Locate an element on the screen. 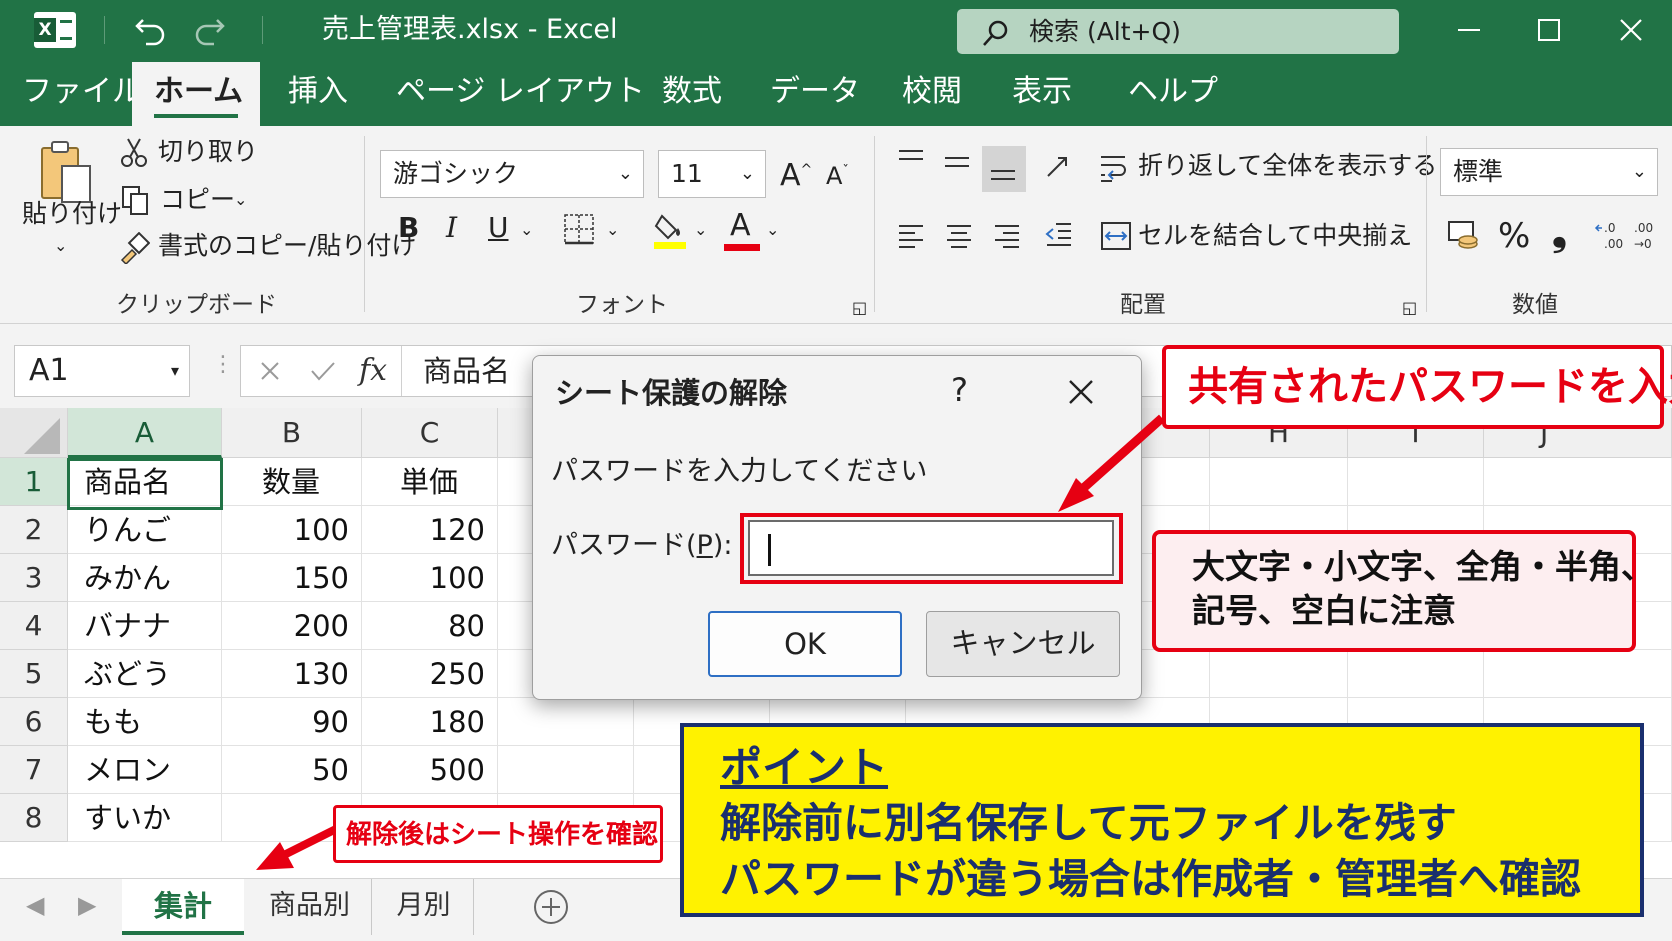  tab-data: データ is located at coordinates (815, 92).